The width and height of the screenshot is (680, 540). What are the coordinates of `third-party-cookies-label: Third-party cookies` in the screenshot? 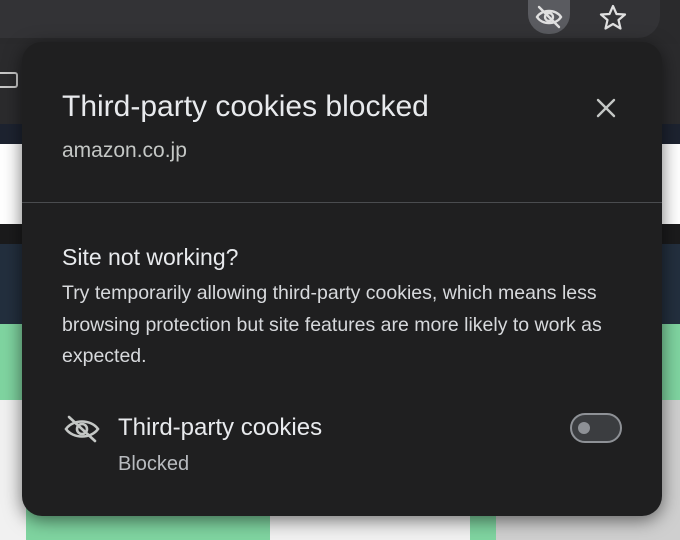 It's located at (220, 427).